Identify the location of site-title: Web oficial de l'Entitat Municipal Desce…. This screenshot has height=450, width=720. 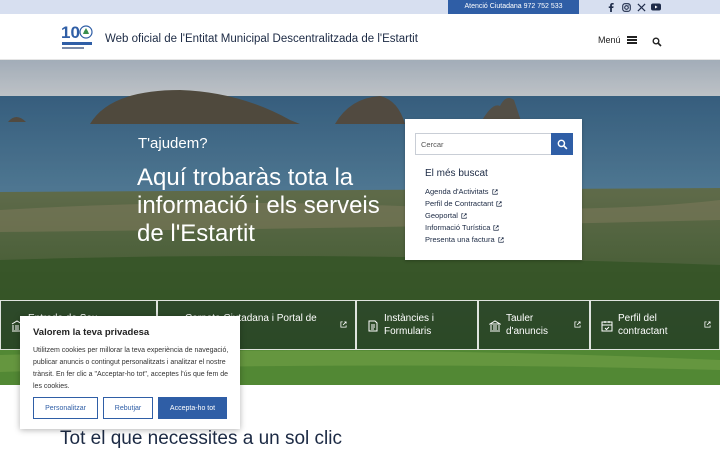
(261, 39).